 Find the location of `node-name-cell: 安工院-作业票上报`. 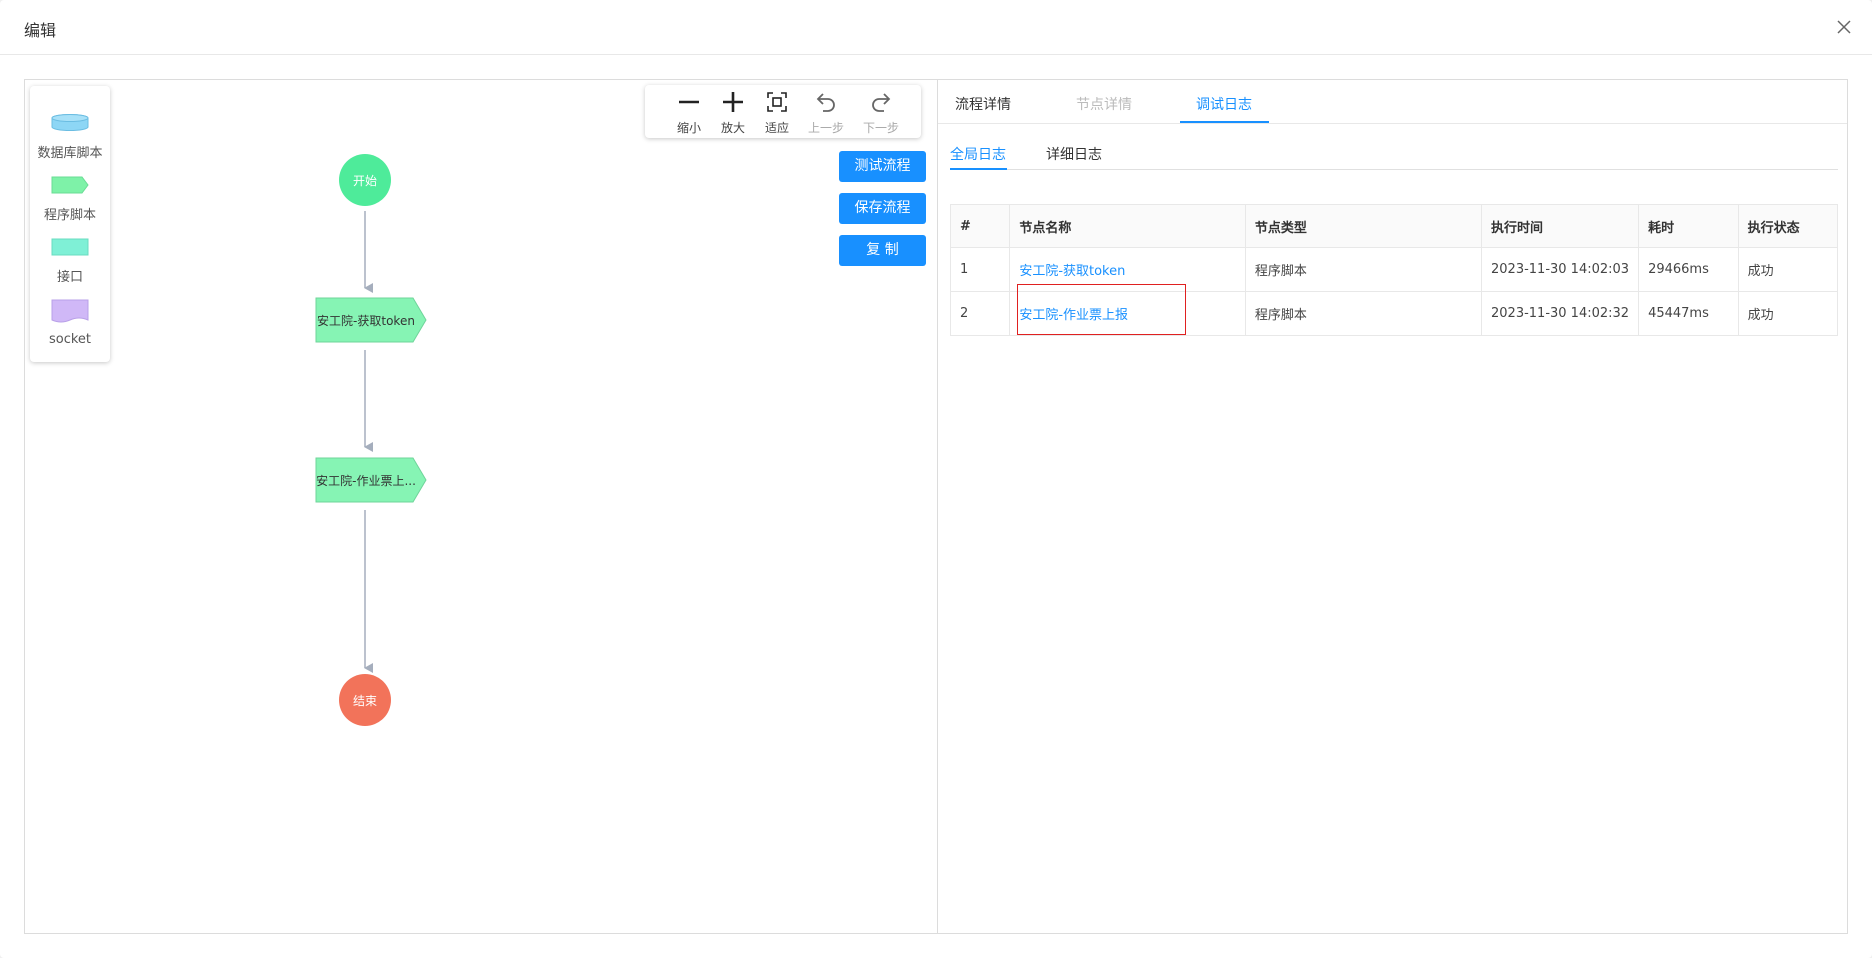

node-name-cell: 安工院-作业票上报 is located at coordinates (1127, 313).